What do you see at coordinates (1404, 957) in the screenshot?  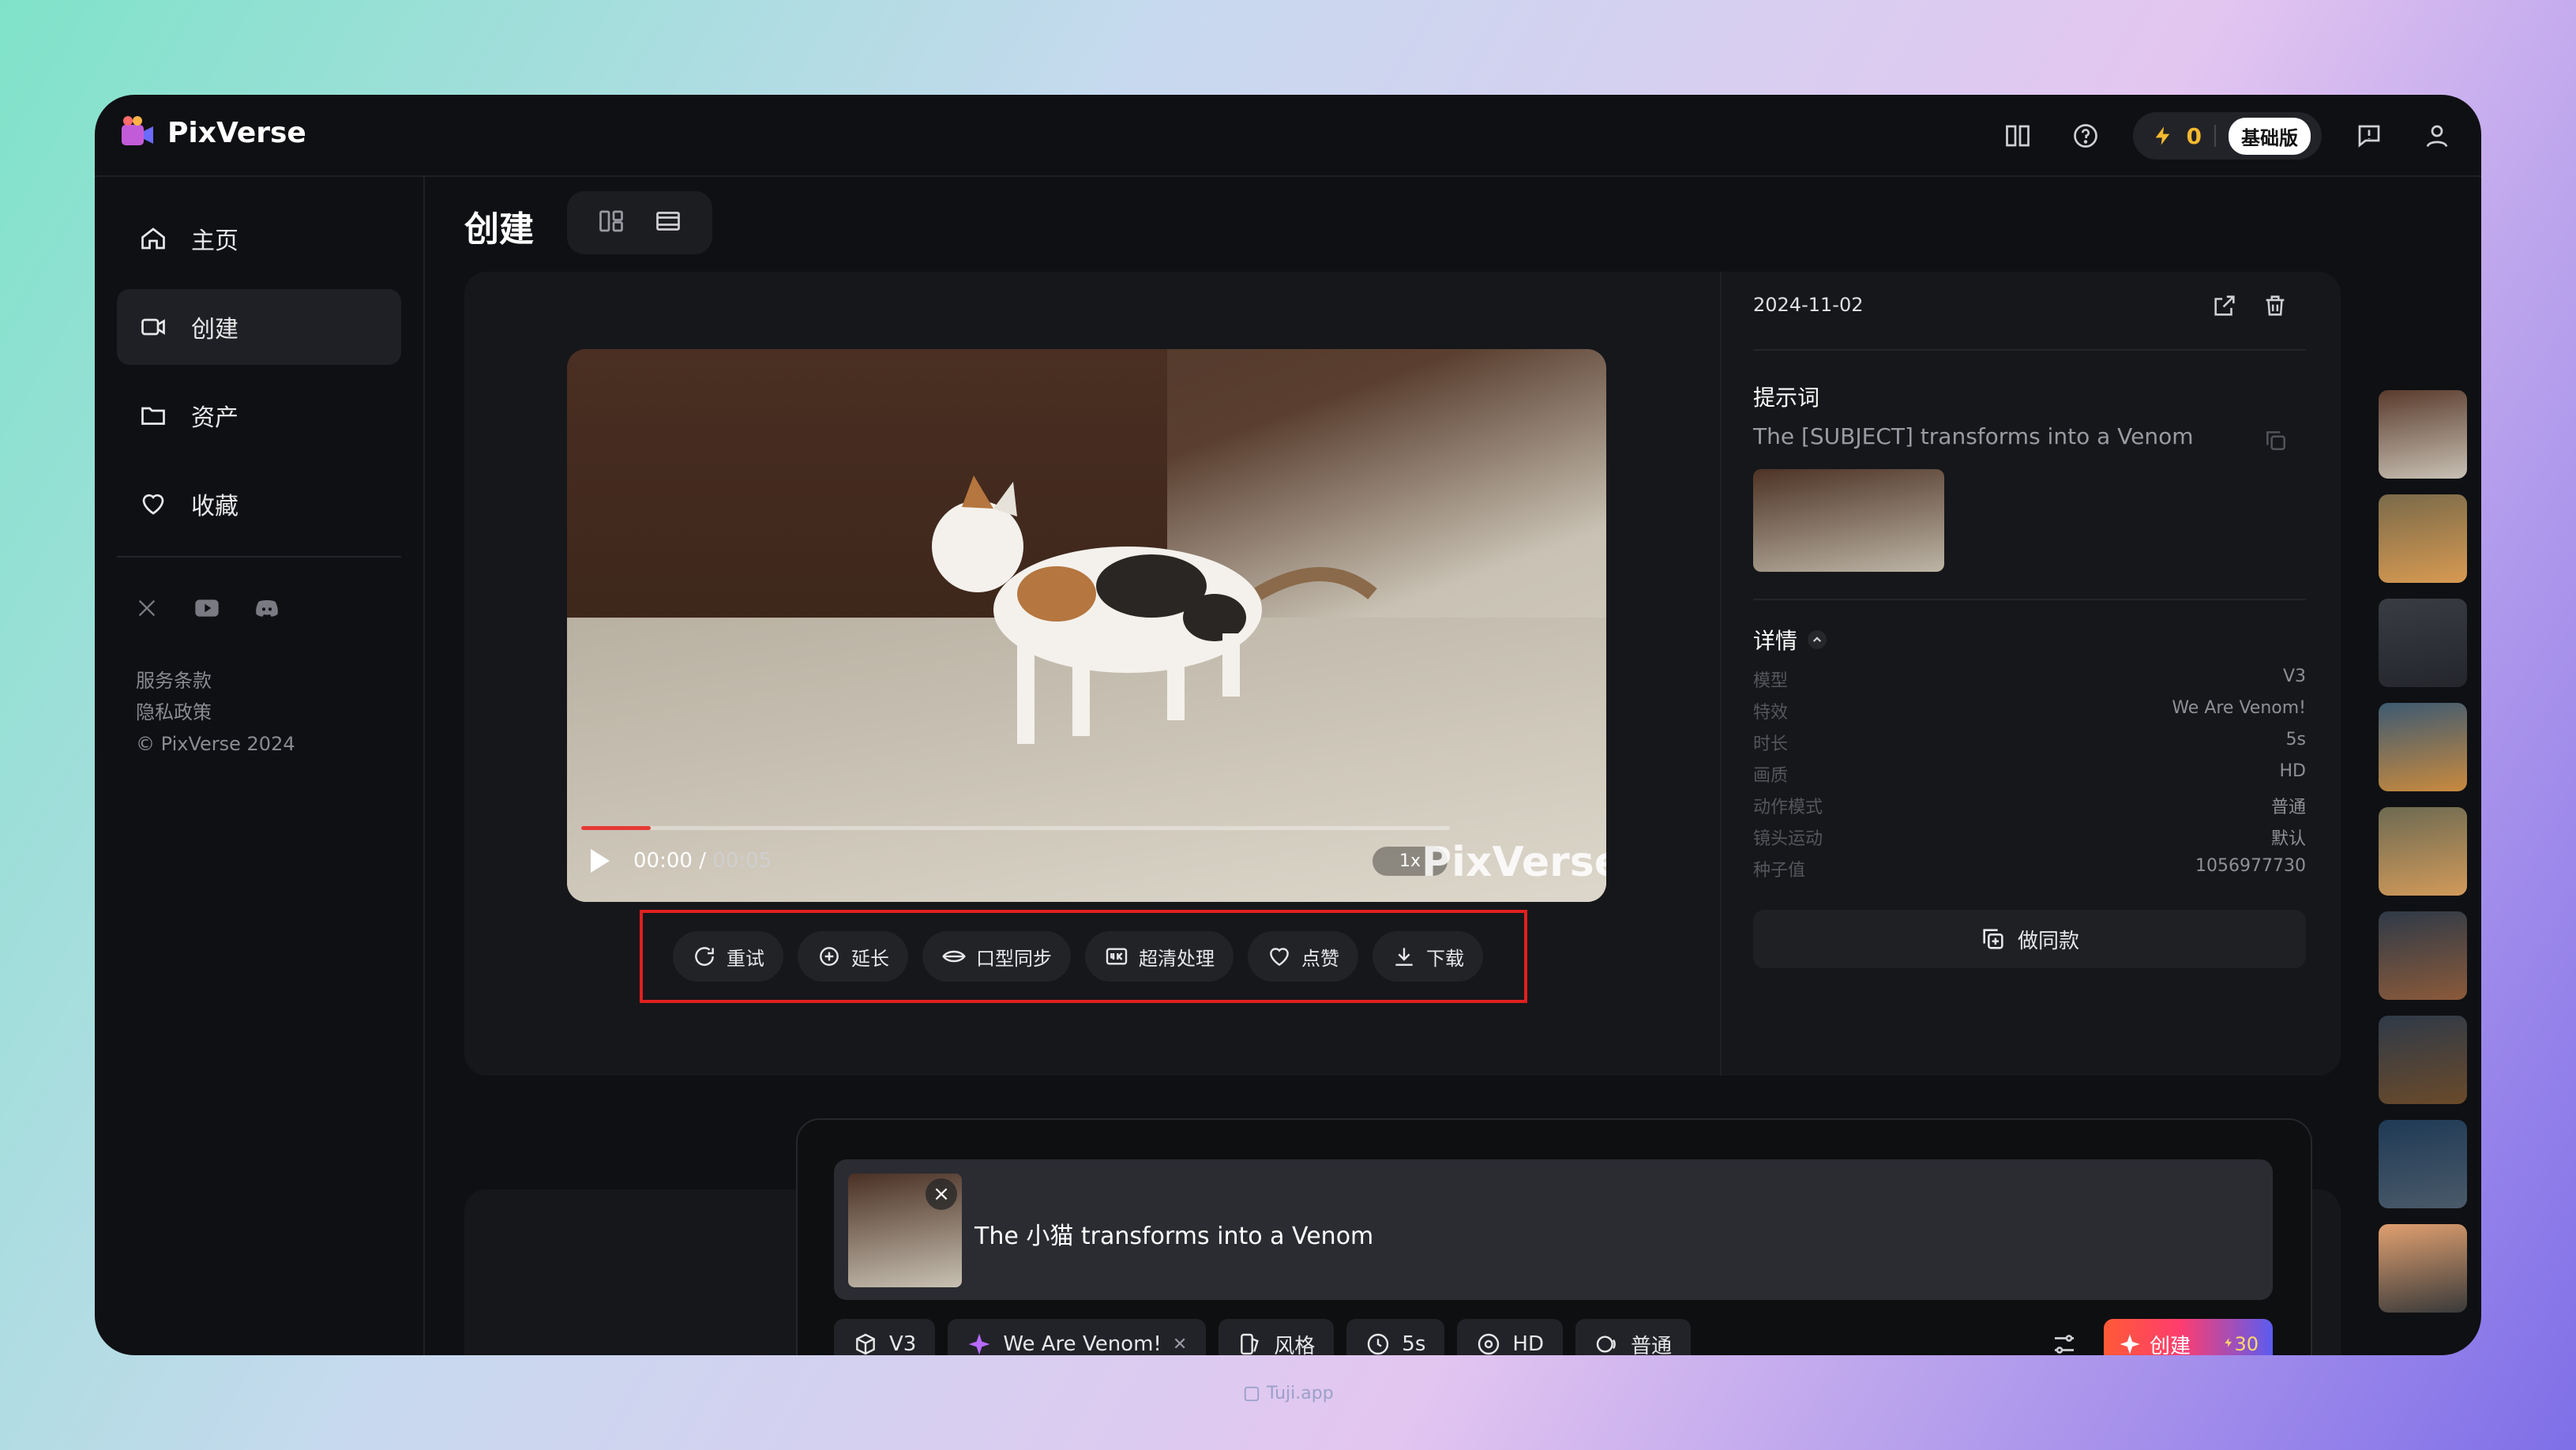 I see `download-icon` at bounding box center [1404, 957].